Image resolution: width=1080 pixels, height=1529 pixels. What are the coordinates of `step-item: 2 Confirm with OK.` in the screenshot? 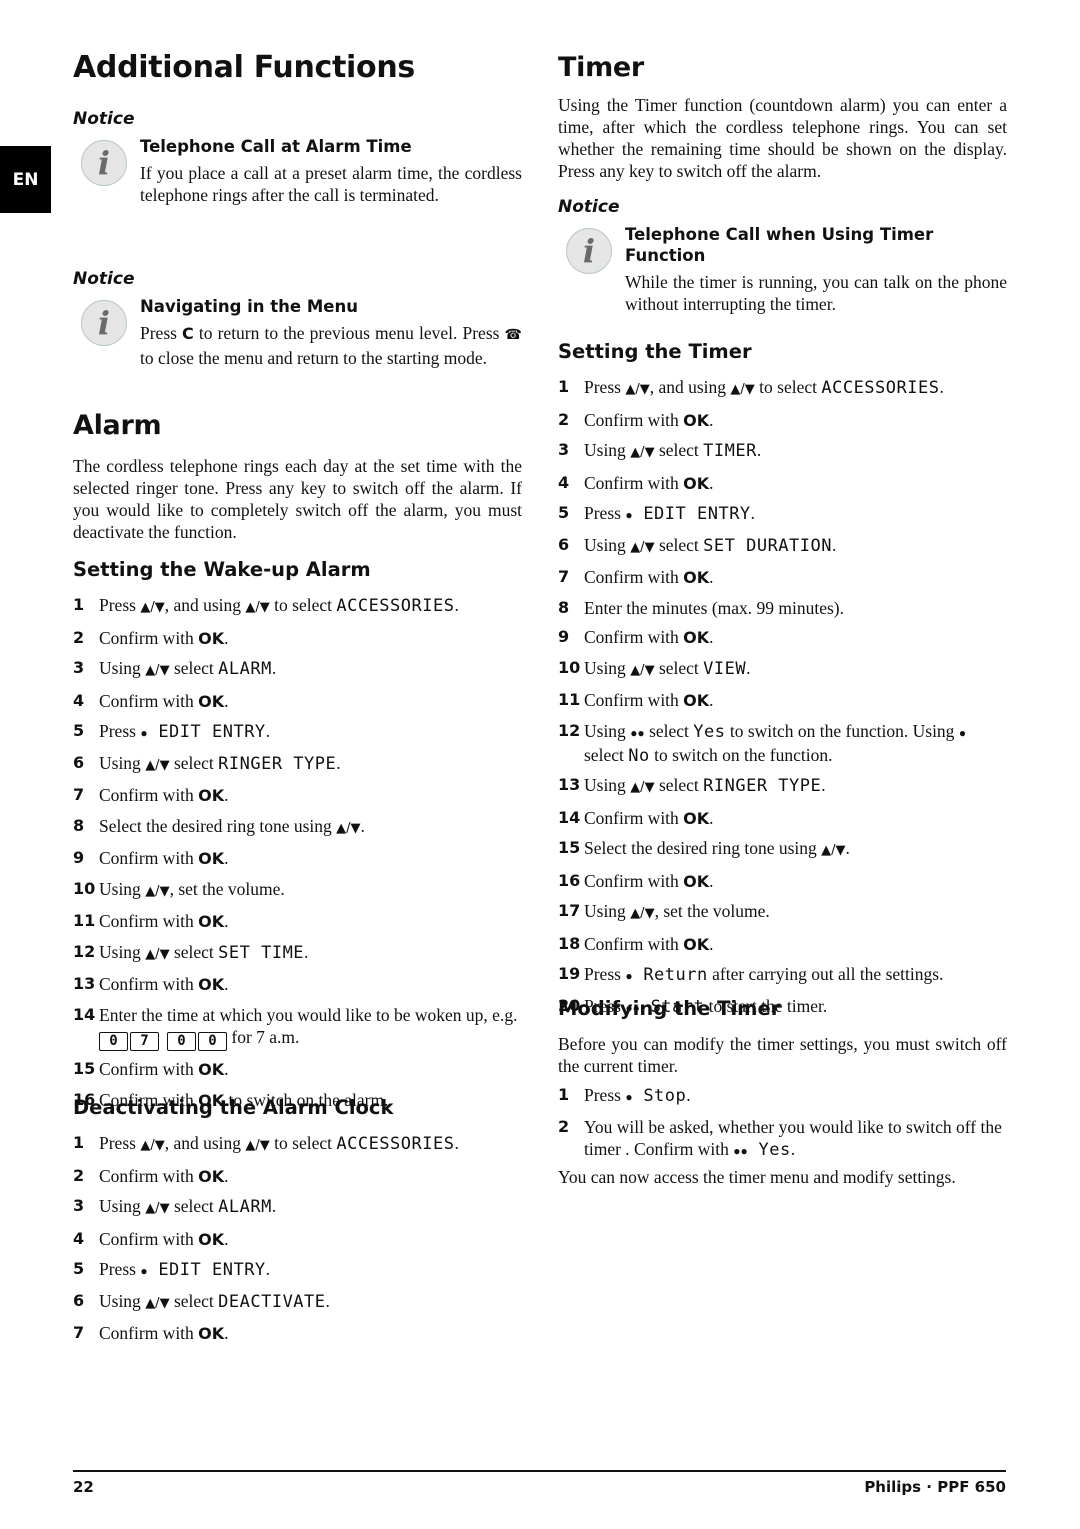 It's located at (782, 420).